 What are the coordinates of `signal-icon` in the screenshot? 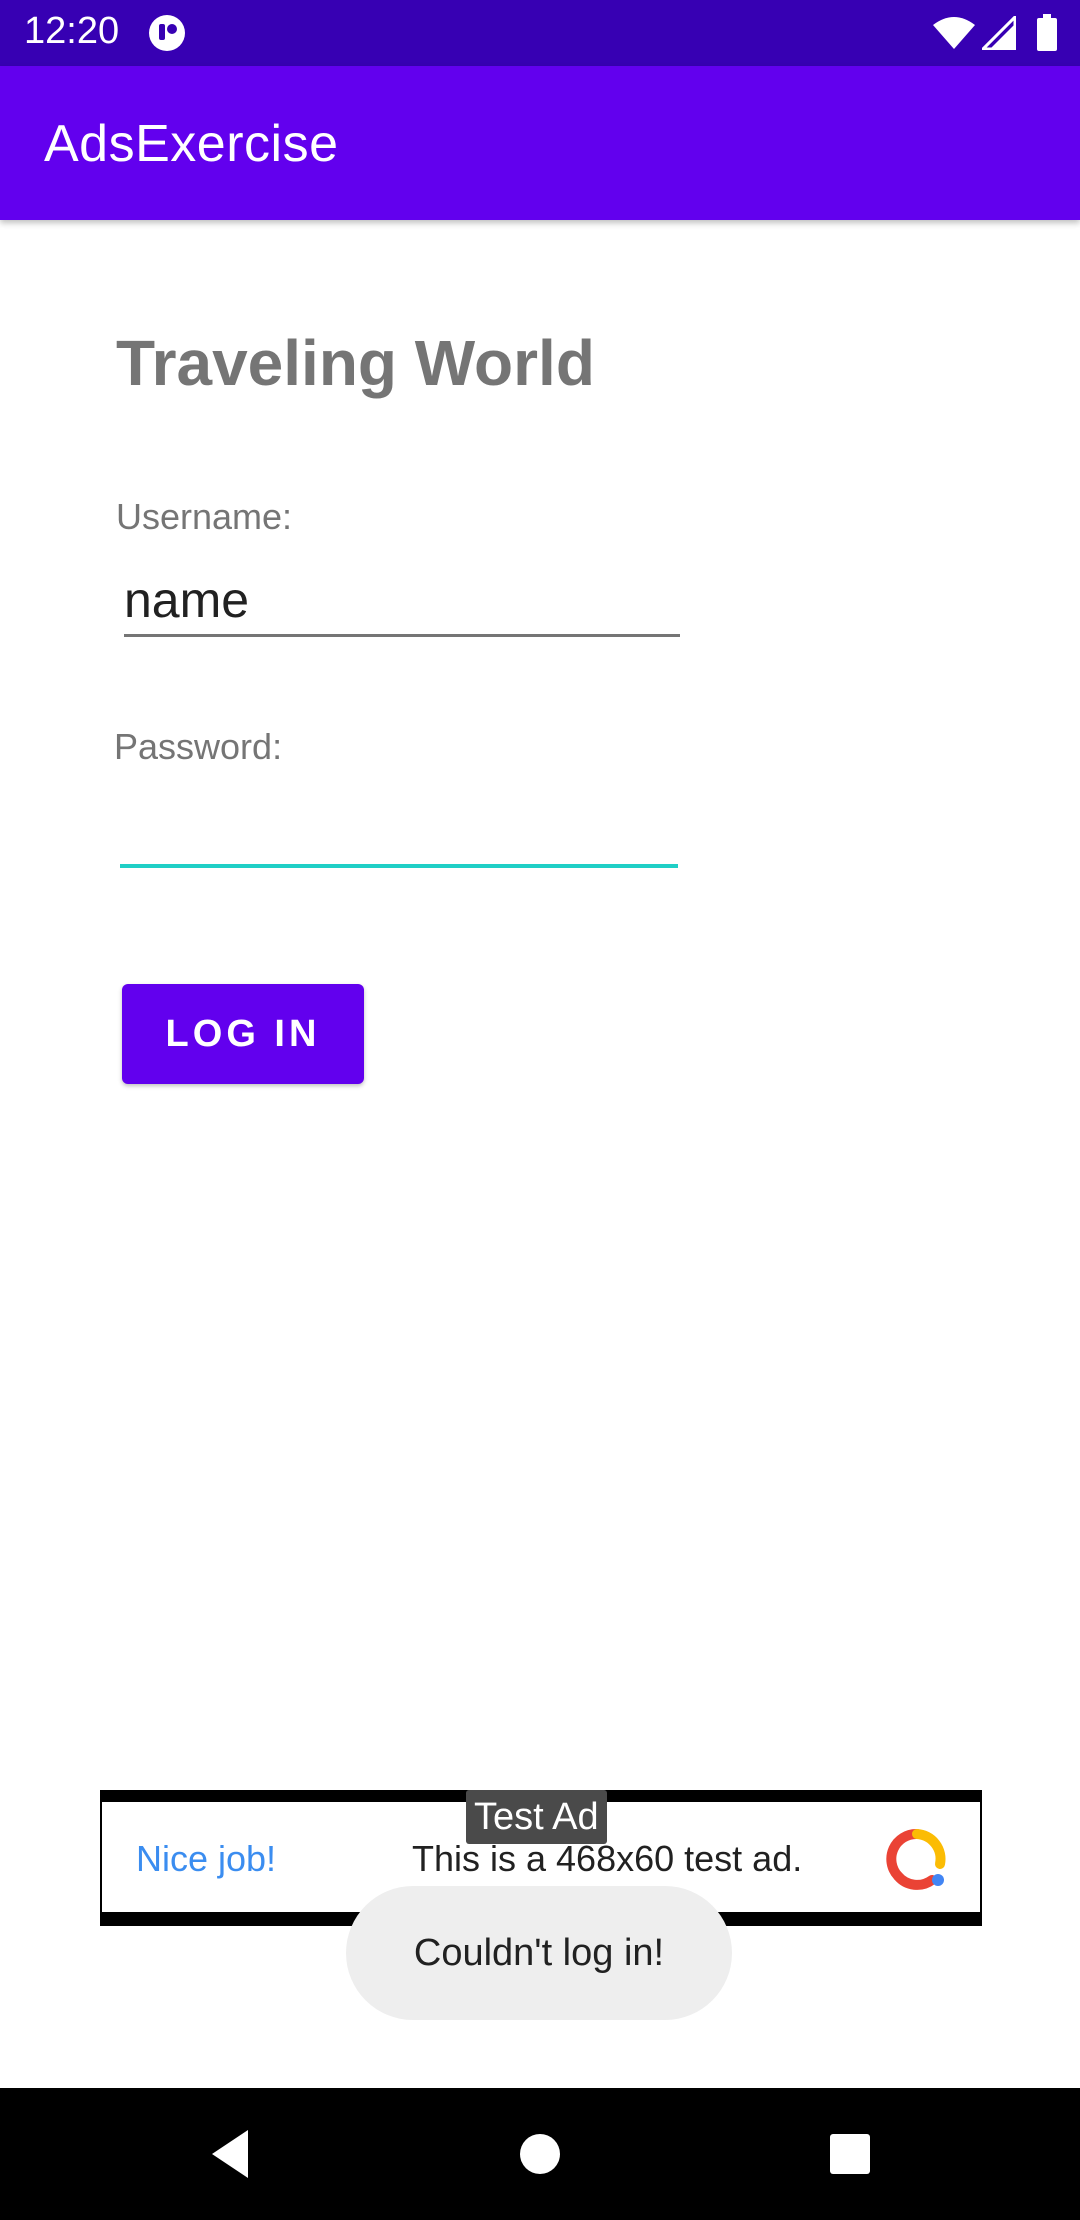 It's located at (999, 33).